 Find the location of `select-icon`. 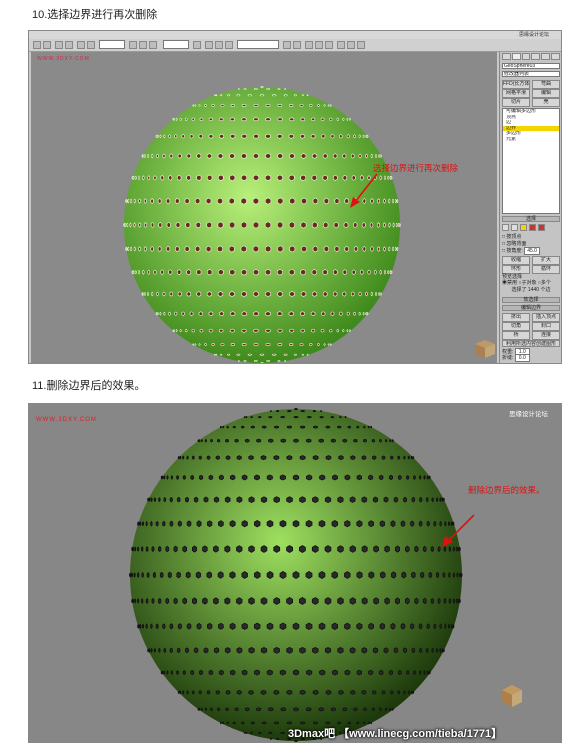

select-icon is located at coordinates (81, 45).